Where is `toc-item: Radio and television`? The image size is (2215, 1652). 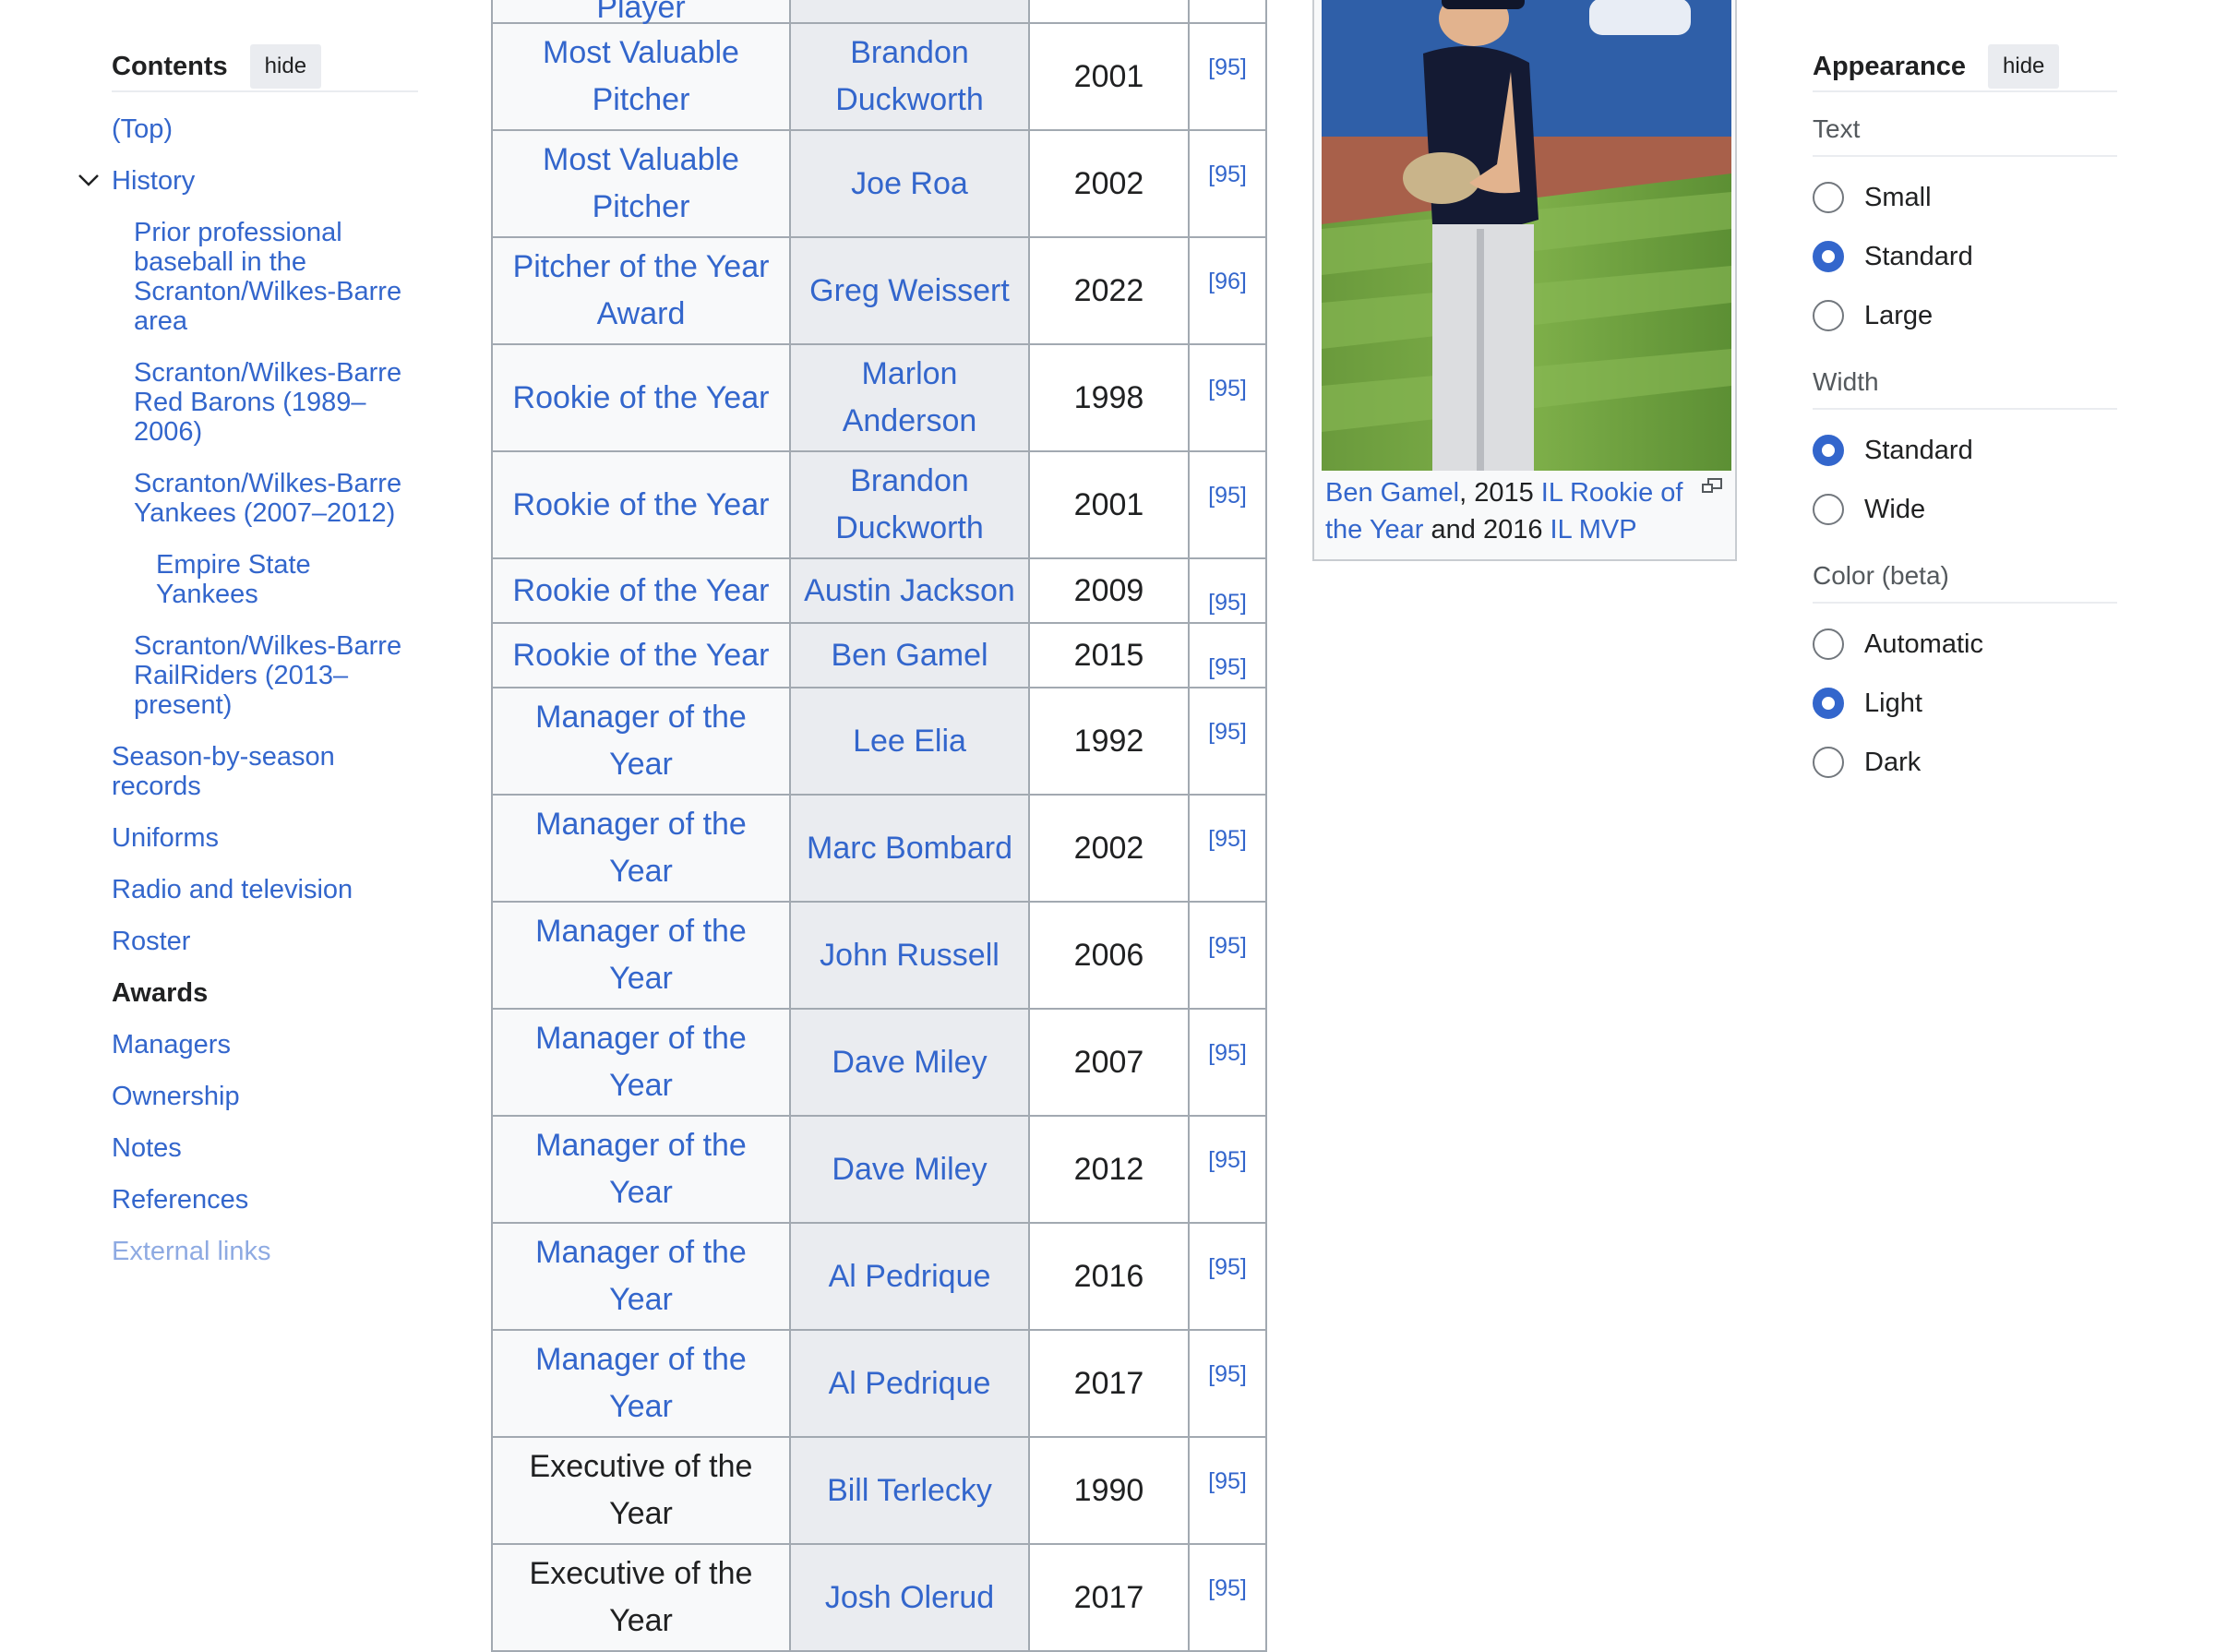 toc-item: Radio and television is located at coordinates (265, 892).